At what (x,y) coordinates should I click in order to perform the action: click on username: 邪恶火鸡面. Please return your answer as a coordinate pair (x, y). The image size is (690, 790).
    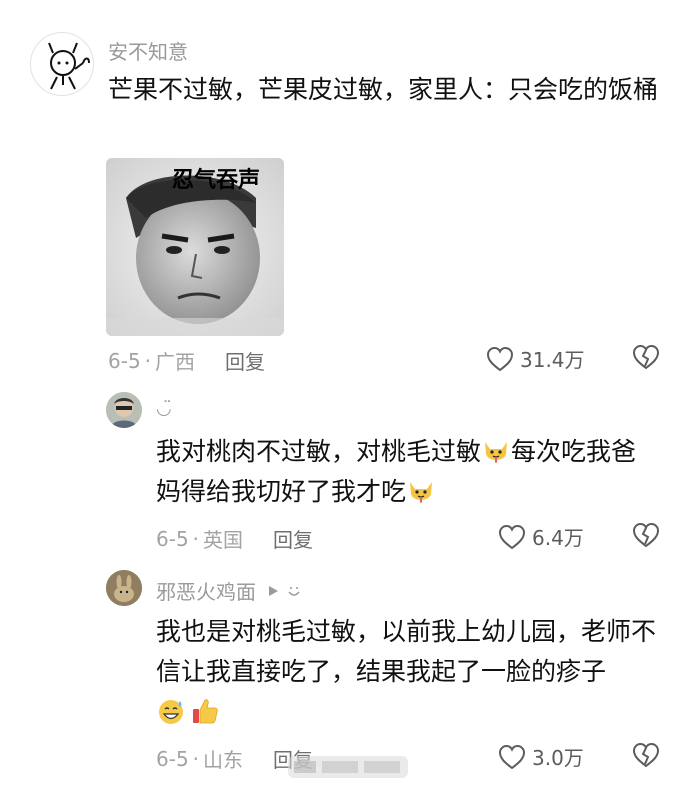
    Looking at the image, I should click on (229, 590).